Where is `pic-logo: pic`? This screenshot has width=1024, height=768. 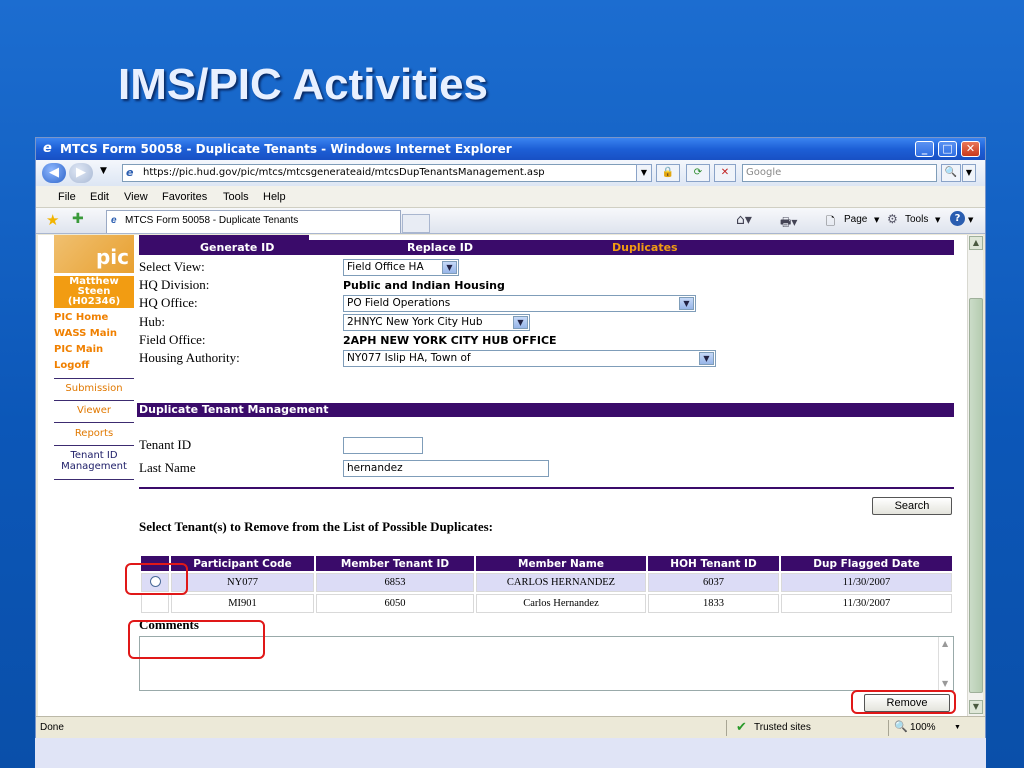 pic-logo: pic is located at coordinates (94, 254).